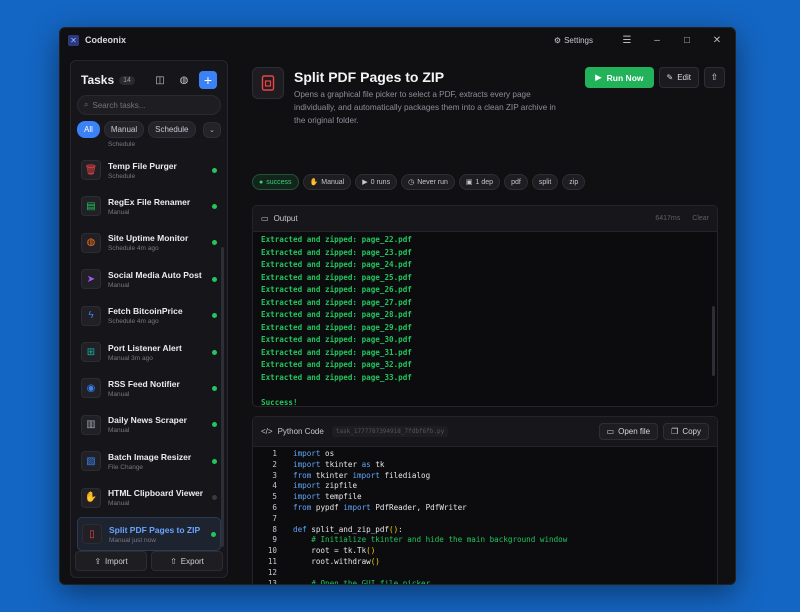 This screenshot has height=612, width=800. Describe the element at coordinates (152, 105) in the screenshot. I see `search-input` at that location.